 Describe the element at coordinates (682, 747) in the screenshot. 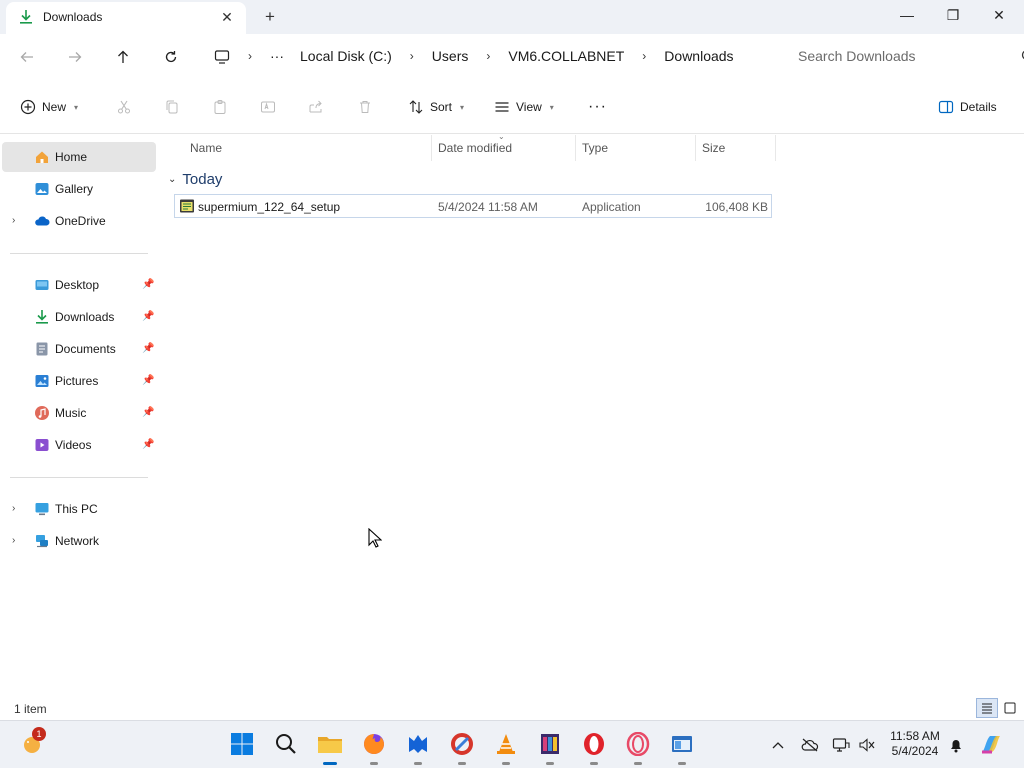

I see `app-window-taskbar-button` at that location.